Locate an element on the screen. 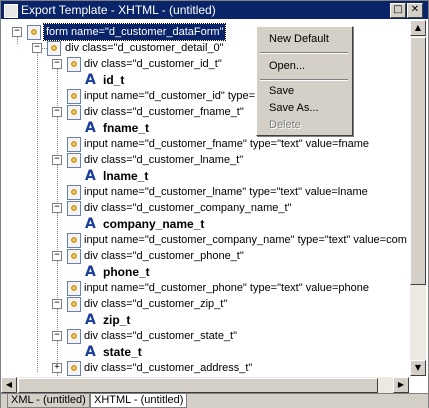  tree-row-div: − div class="d_customer_lname_t" is located at coordinates (205, 160).